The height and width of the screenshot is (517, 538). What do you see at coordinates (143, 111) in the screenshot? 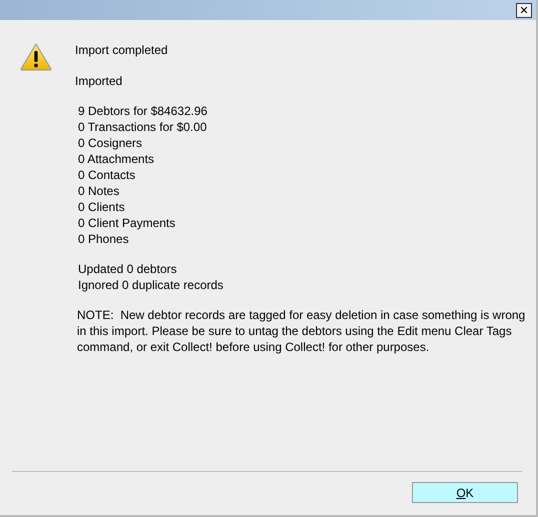
I see `count-line: 9 Debtors for $84632.96` at bounding box center [143, 111].